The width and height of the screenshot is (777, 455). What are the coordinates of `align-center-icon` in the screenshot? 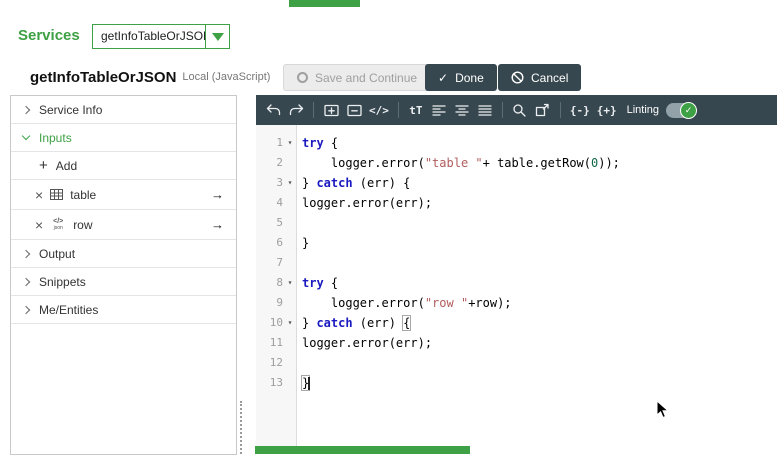 It's located at (462, 110).